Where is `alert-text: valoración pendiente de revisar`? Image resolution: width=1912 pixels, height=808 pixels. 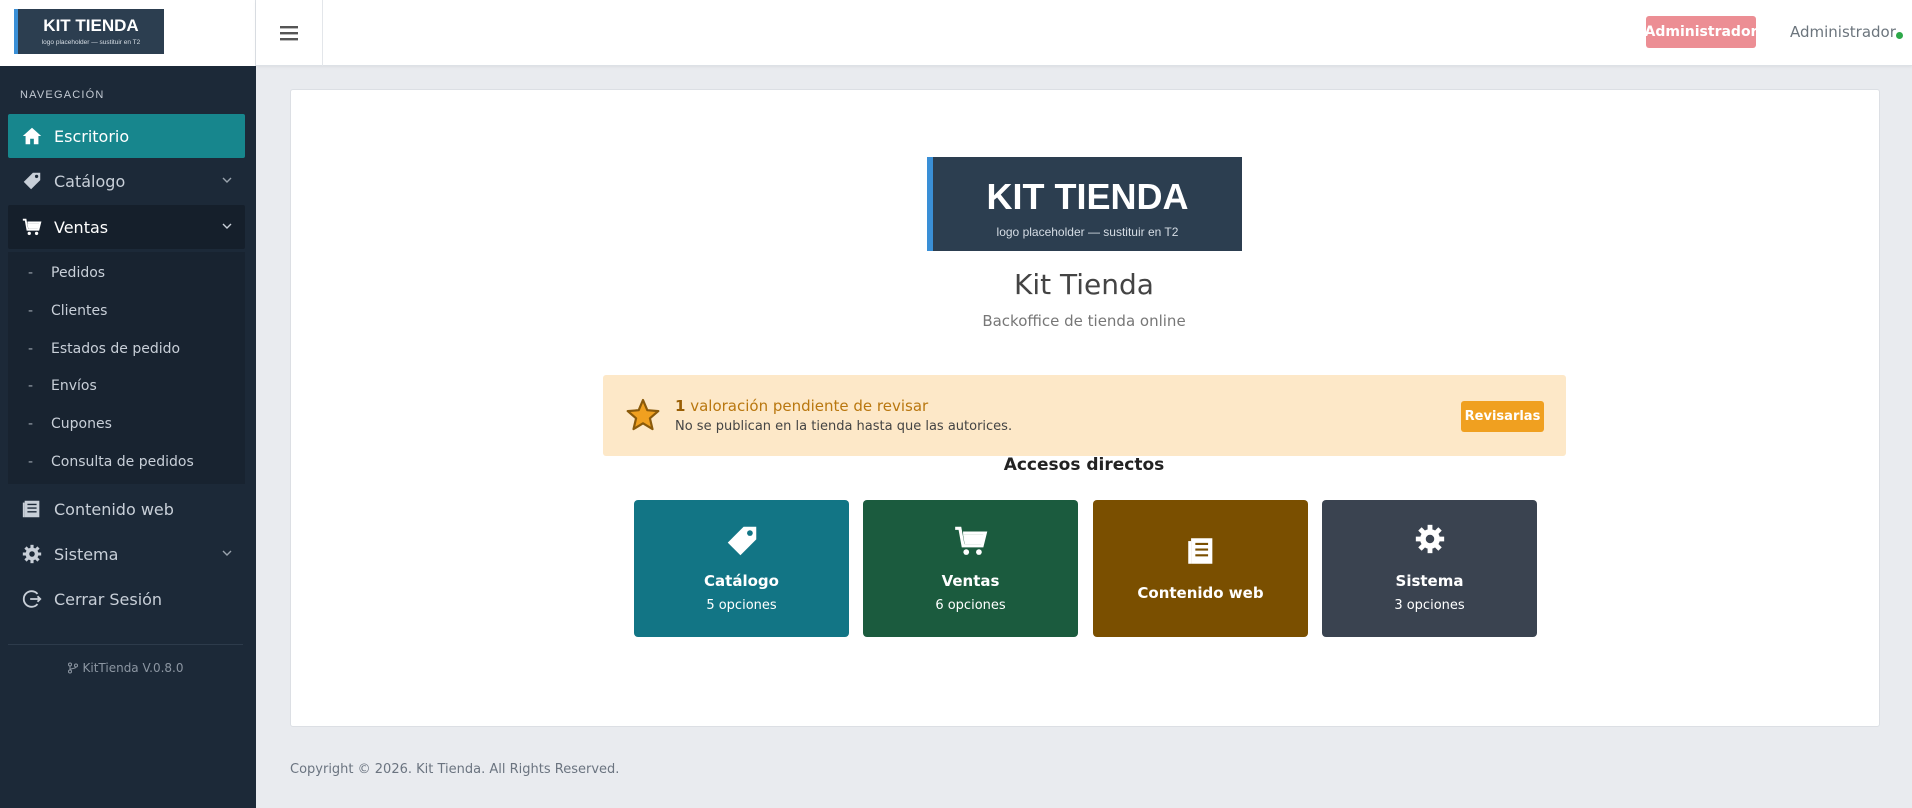 alert-text: valoración pendiente de revisar is located at coordinates (807, 406).